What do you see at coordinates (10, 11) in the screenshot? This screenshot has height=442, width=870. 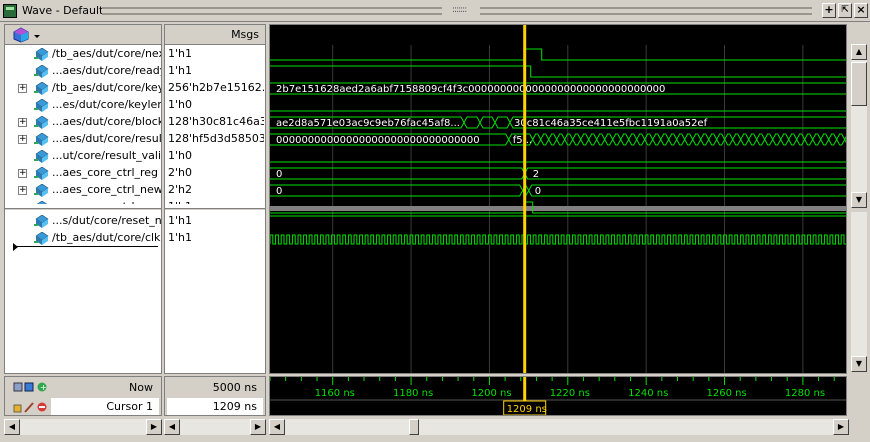 I see `wave-window-icon` at bounding box center [10, 11].